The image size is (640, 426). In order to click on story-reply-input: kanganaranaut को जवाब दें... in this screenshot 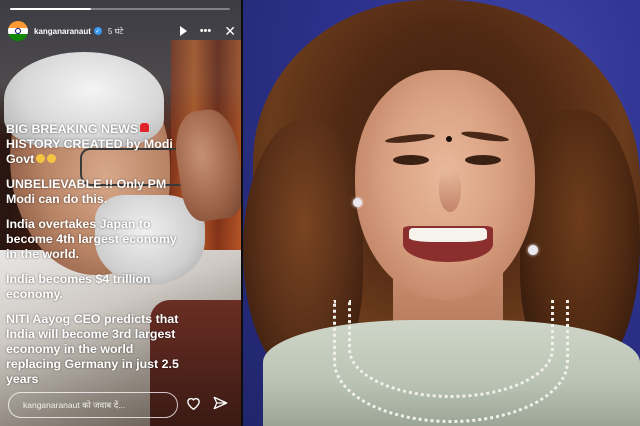, I will do `click(93, 405)`.